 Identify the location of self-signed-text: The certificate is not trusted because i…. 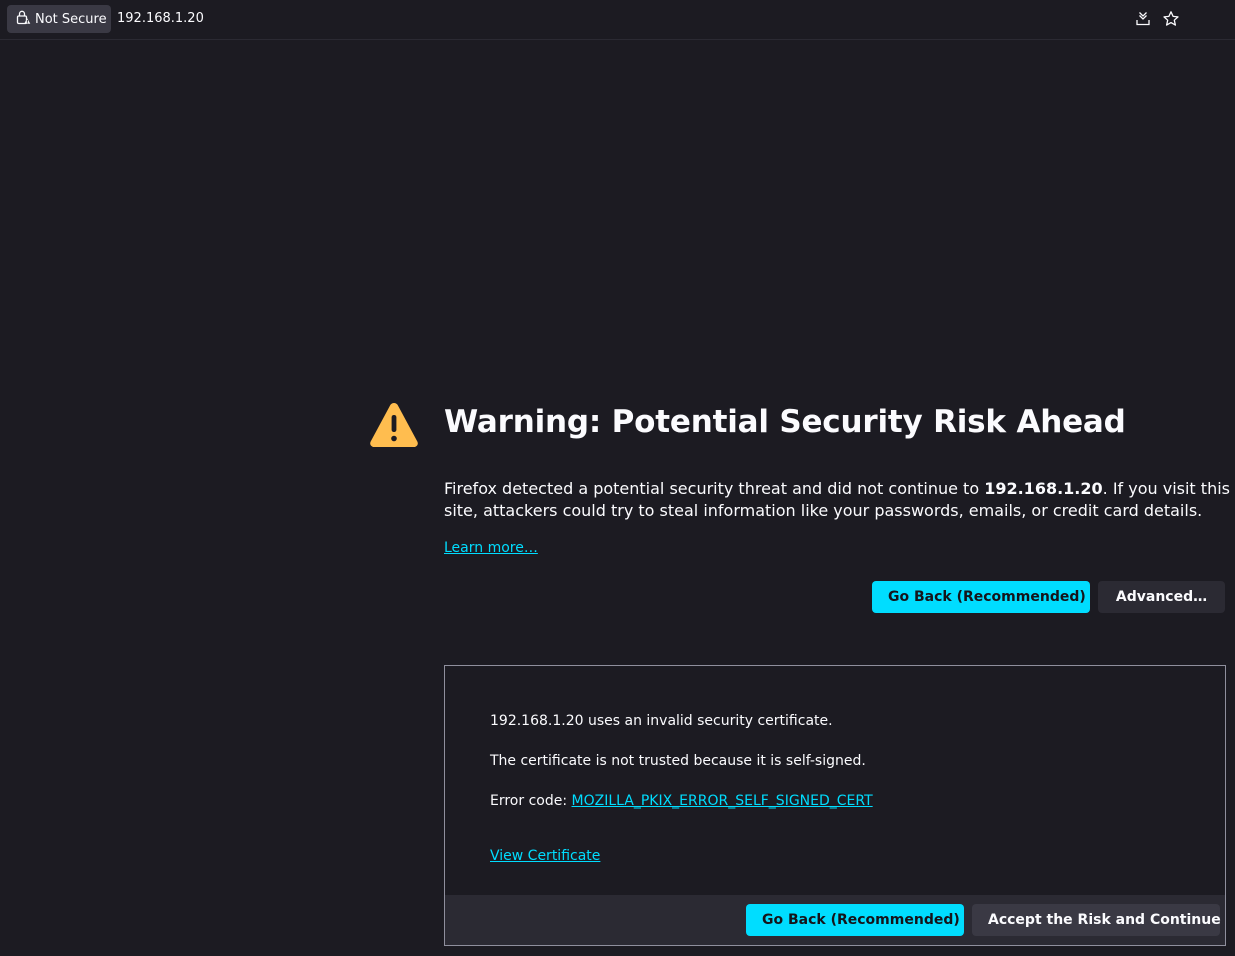
(678, 761).